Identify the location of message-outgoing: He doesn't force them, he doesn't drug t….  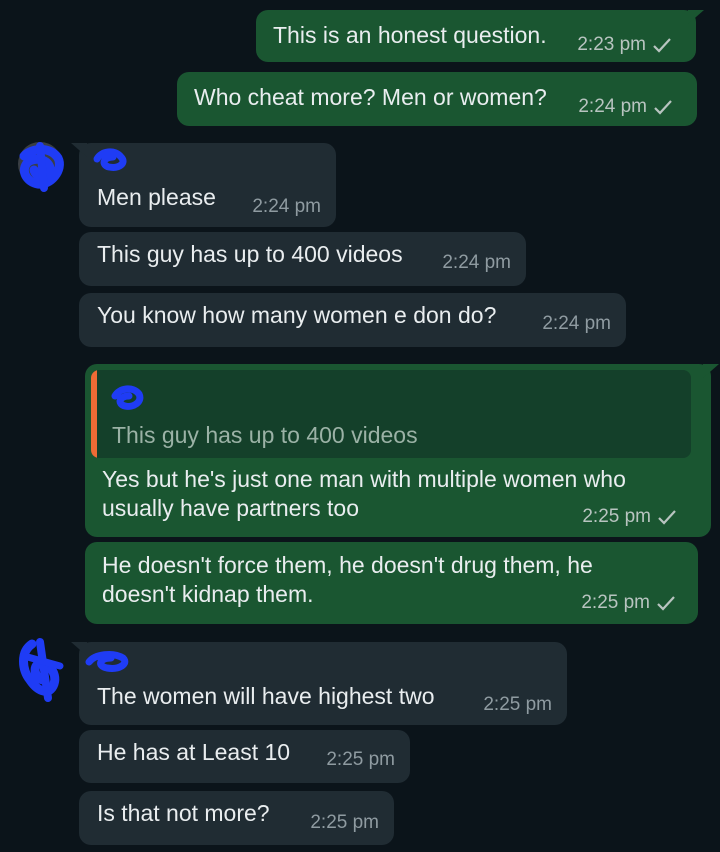
(391, 583).